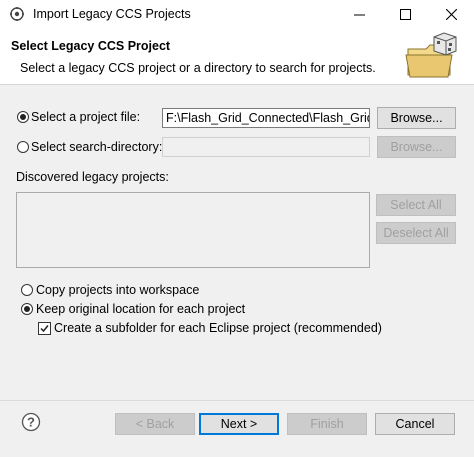 The width and height of the screenshot is (474, 457). Describe the element at coordinates (327, 424) in the screenshot. I see `finish-button: Finish` at that location.